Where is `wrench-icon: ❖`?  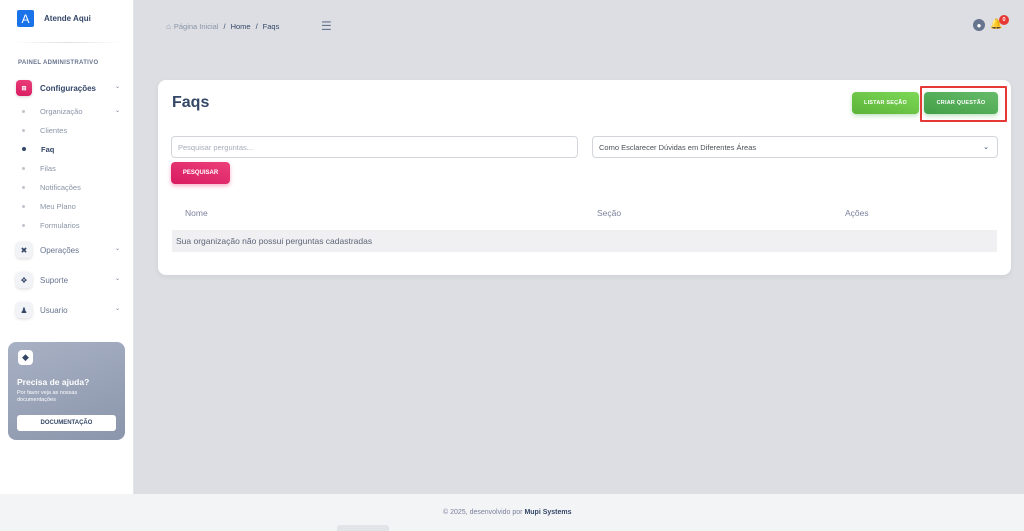 wrench-icon: ❖ is located at coordinates (24, 280).